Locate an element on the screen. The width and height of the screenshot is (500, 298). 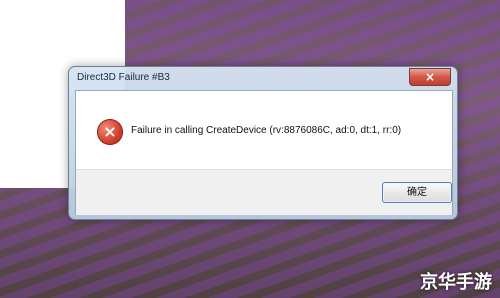
close-button: × is located at coordinates (430, 77).